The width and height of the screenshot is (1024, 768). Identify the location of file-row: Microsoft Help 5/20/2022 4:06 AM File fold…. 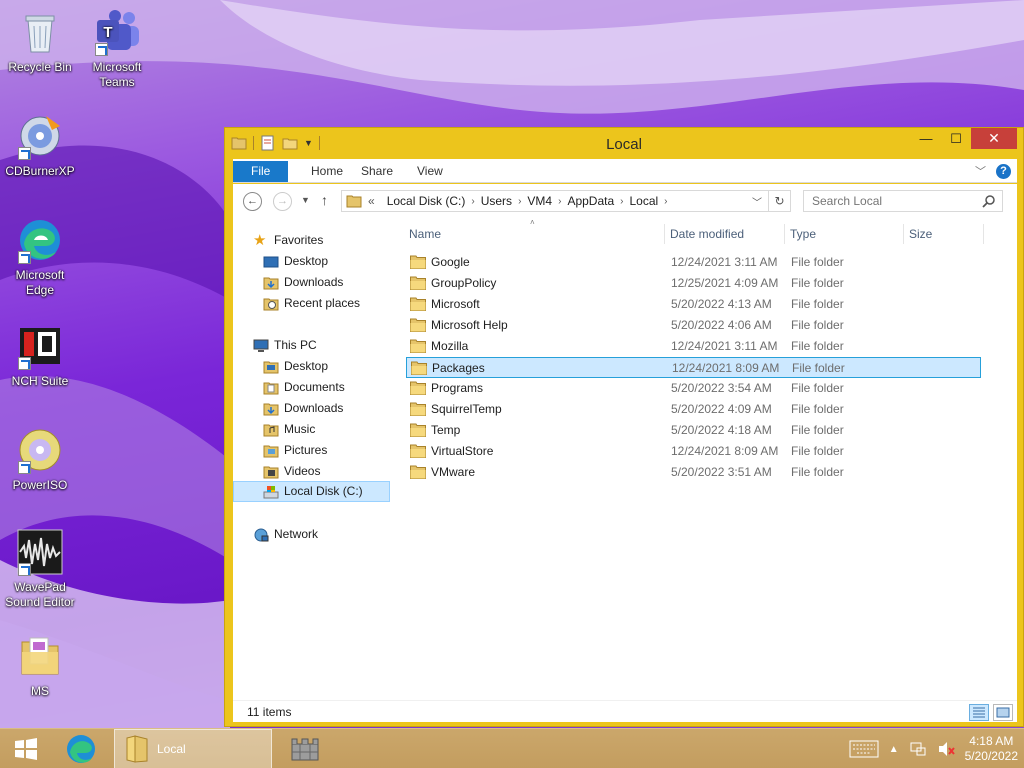
(693, 325).